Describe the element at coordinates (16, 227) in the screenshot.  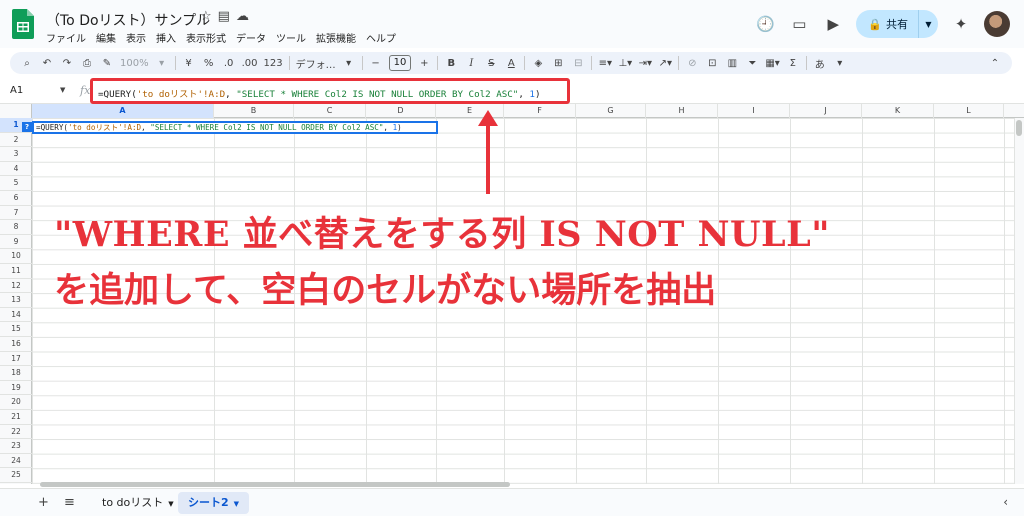
I see `row-header: 8` at that location.